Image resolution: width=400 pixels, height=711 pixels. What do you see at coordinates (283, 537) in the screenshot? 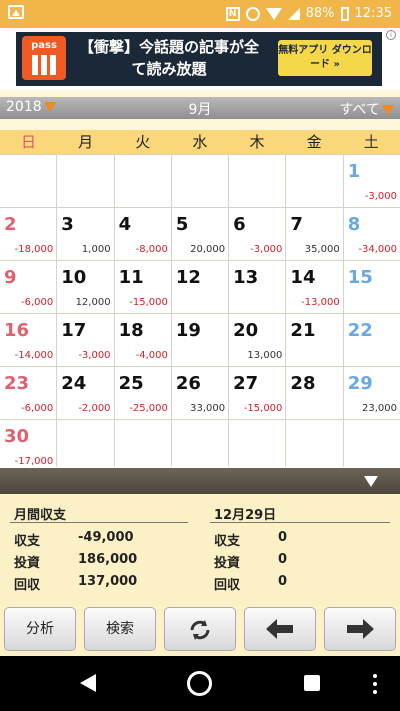
I see `daily-balance-value: 0` at bounding box center [283, 537].